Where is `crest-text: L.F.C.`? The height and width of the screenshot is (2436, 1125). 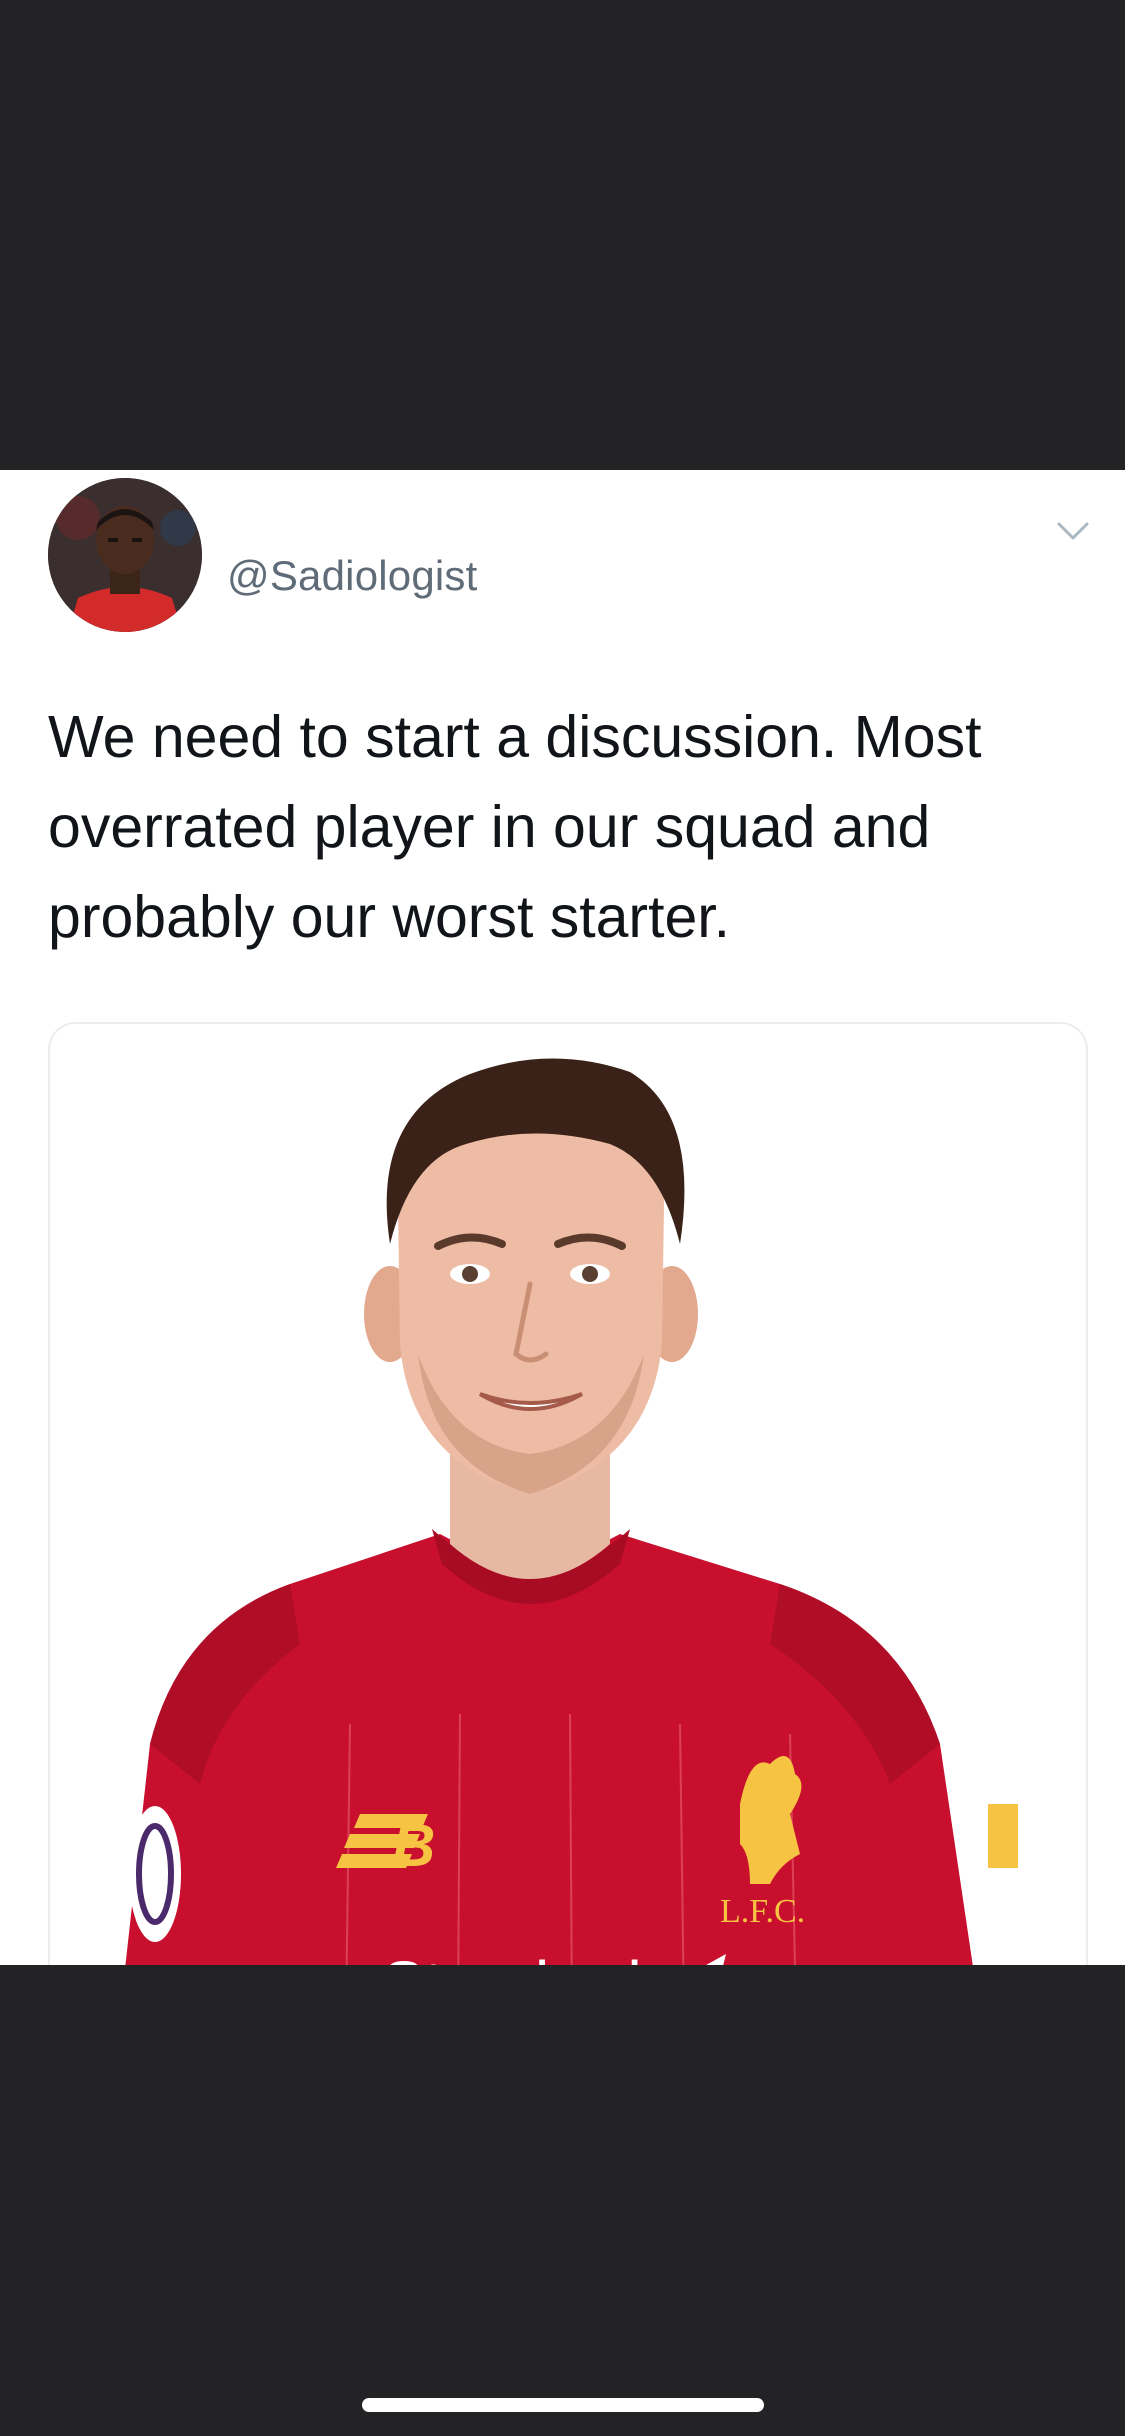 crest-text: L.F.C. is located at coordinates (762, 1911).